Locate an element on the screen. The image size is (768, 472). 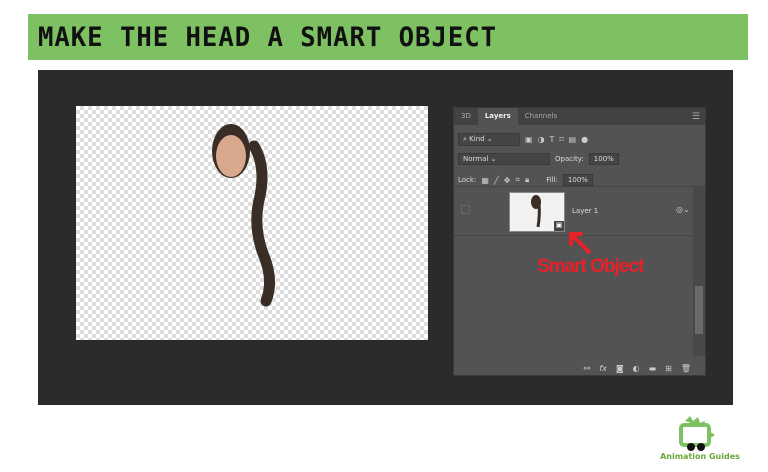
fill-label: Fill: is located at coordinates (552, 180).